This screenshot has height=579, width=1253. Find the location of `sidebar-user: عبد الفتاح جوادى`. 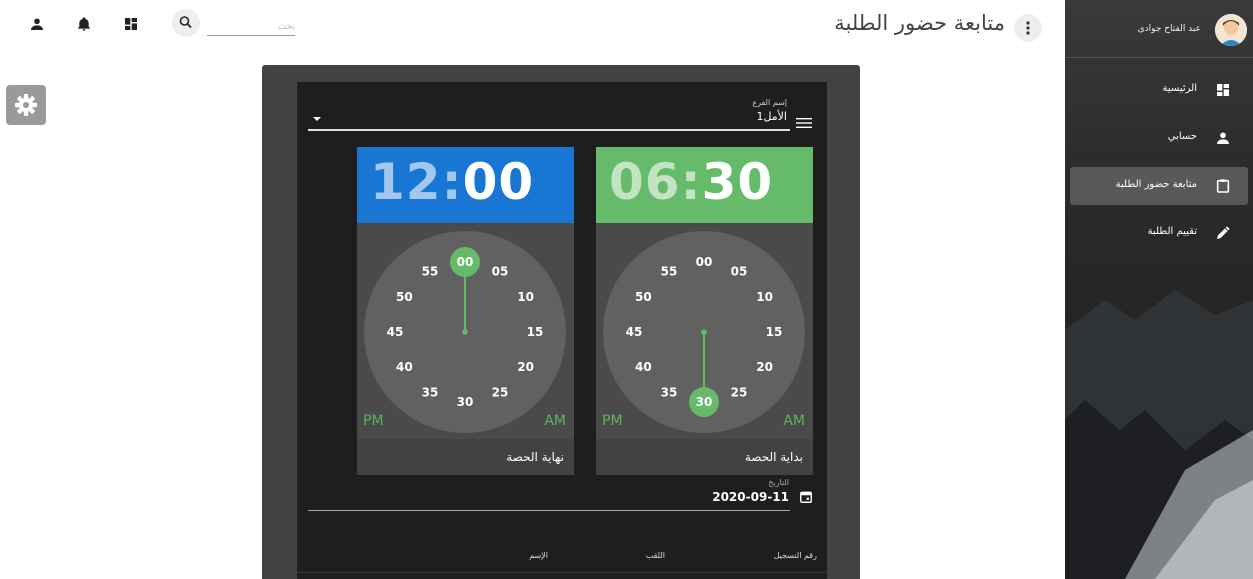

sidebar-user: عبد الفتاح جوادى is located at coordinates (1159, 29).